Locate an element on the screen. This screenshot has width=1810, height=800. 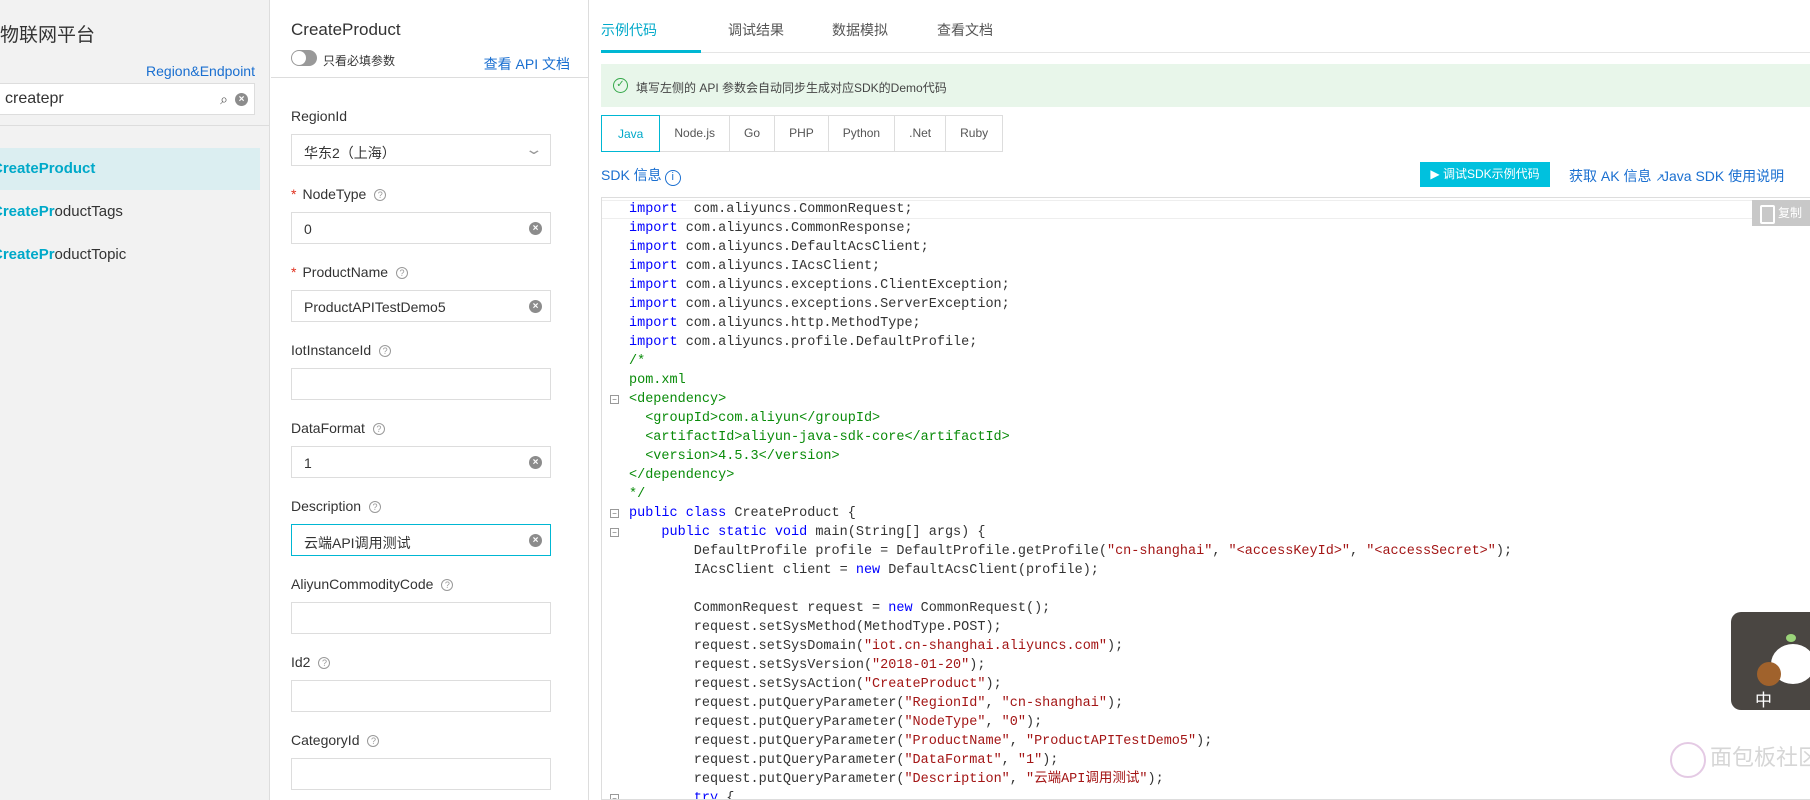
tab-bar-line is located at coordinates (1205, 52).